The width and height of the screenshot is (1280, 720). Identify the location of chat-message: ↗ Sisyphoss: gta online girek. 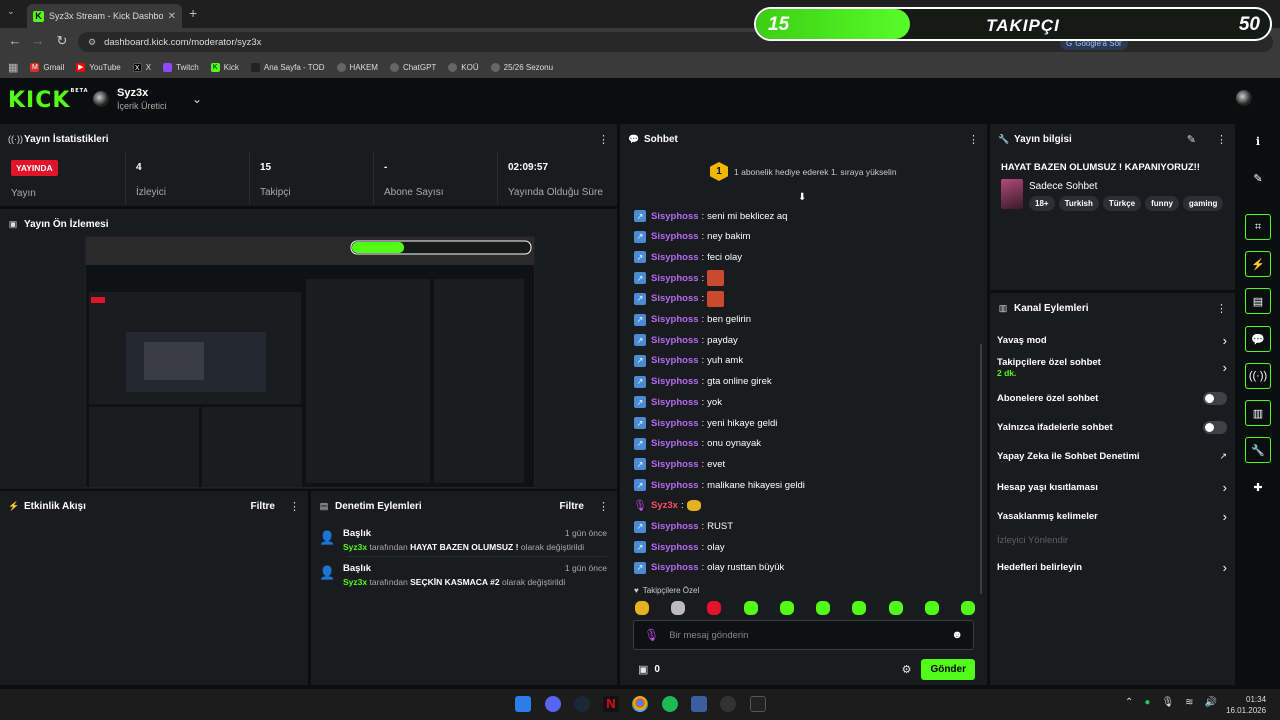
(703, 382).